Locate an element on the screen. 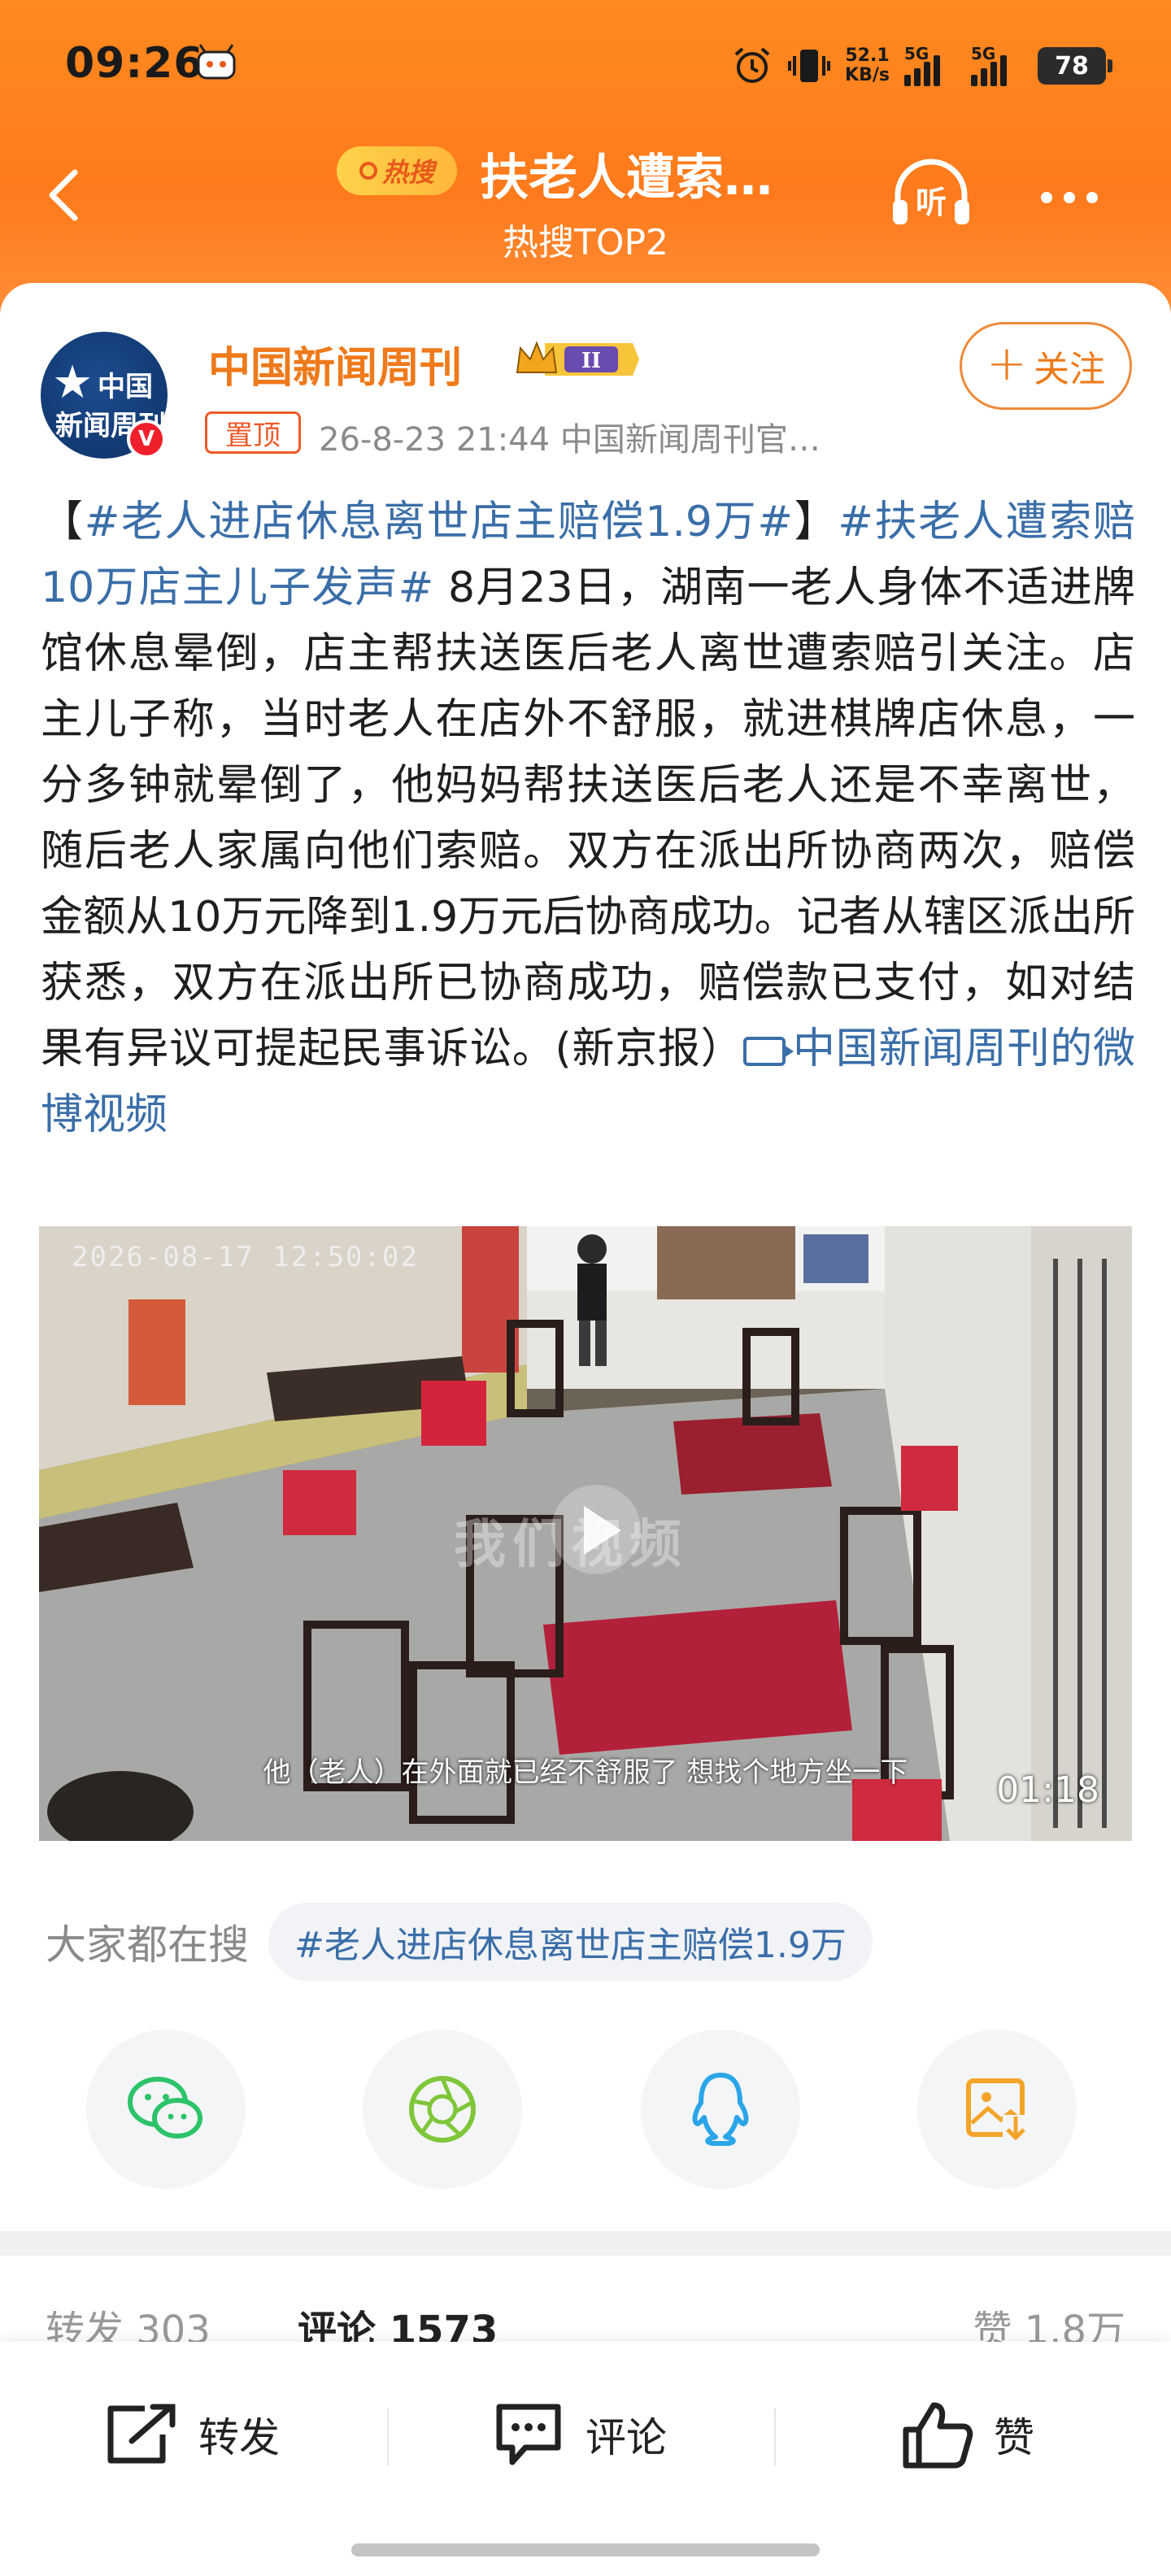  section-divider is located at coordinates (585, 2244).